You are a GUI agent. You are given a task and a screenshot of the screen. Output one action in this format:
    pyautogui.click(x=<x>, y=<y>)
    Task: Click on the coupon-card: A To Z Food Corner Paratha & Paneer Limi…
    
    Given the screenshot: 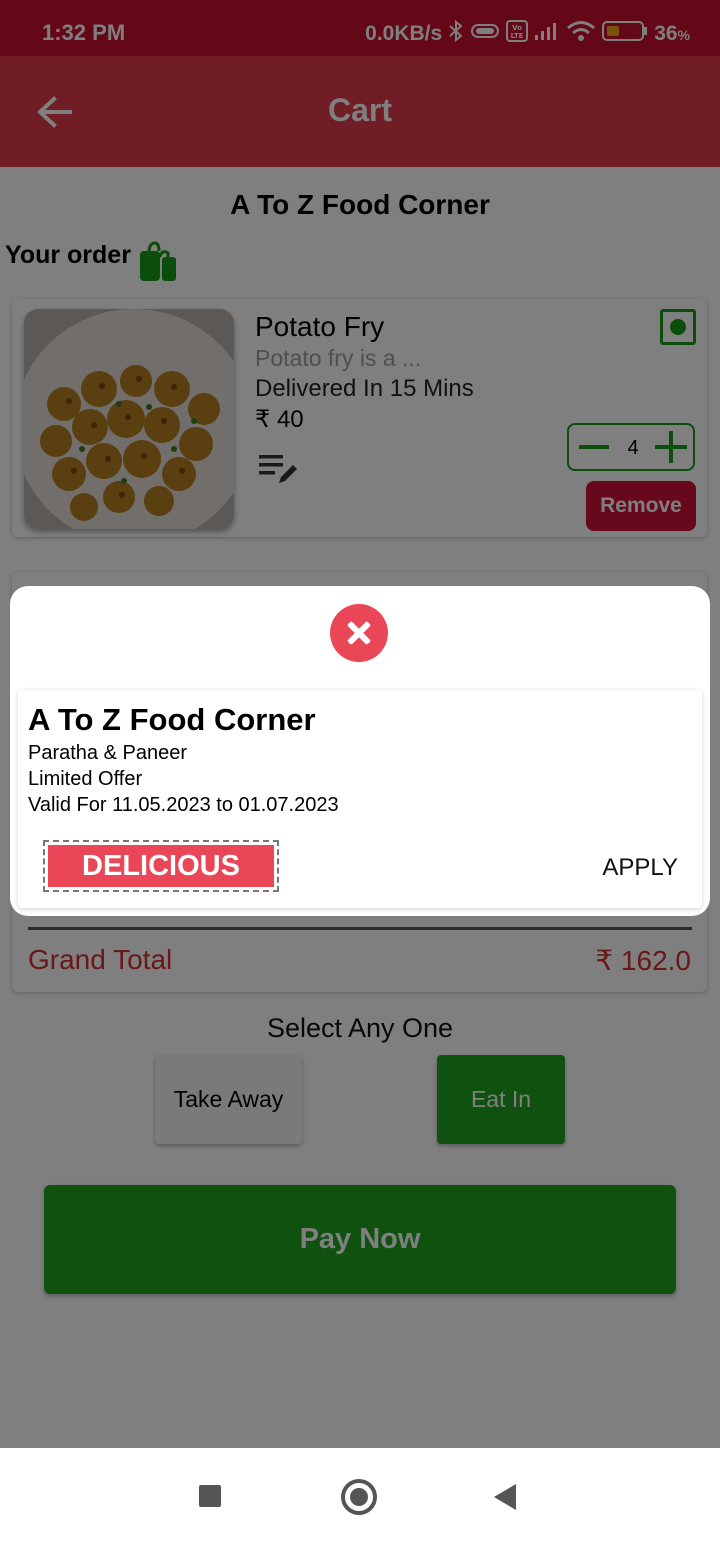 What is the action you would take?
    pyautogui.click(x=360, y=799)
    